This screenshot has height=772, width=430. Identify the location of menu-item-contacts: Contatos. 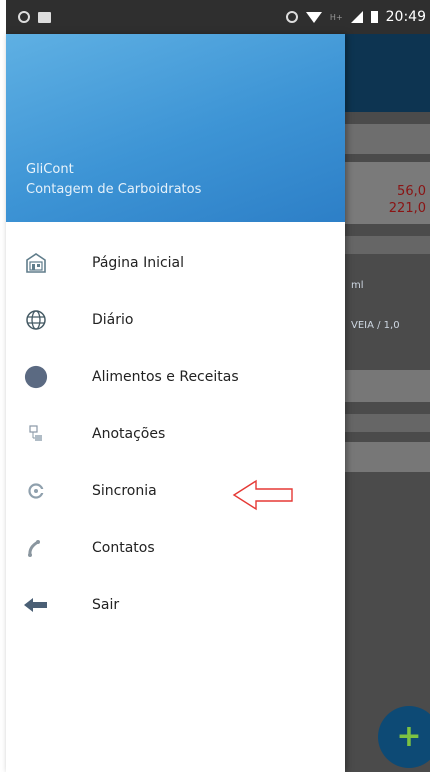
(175, 547).